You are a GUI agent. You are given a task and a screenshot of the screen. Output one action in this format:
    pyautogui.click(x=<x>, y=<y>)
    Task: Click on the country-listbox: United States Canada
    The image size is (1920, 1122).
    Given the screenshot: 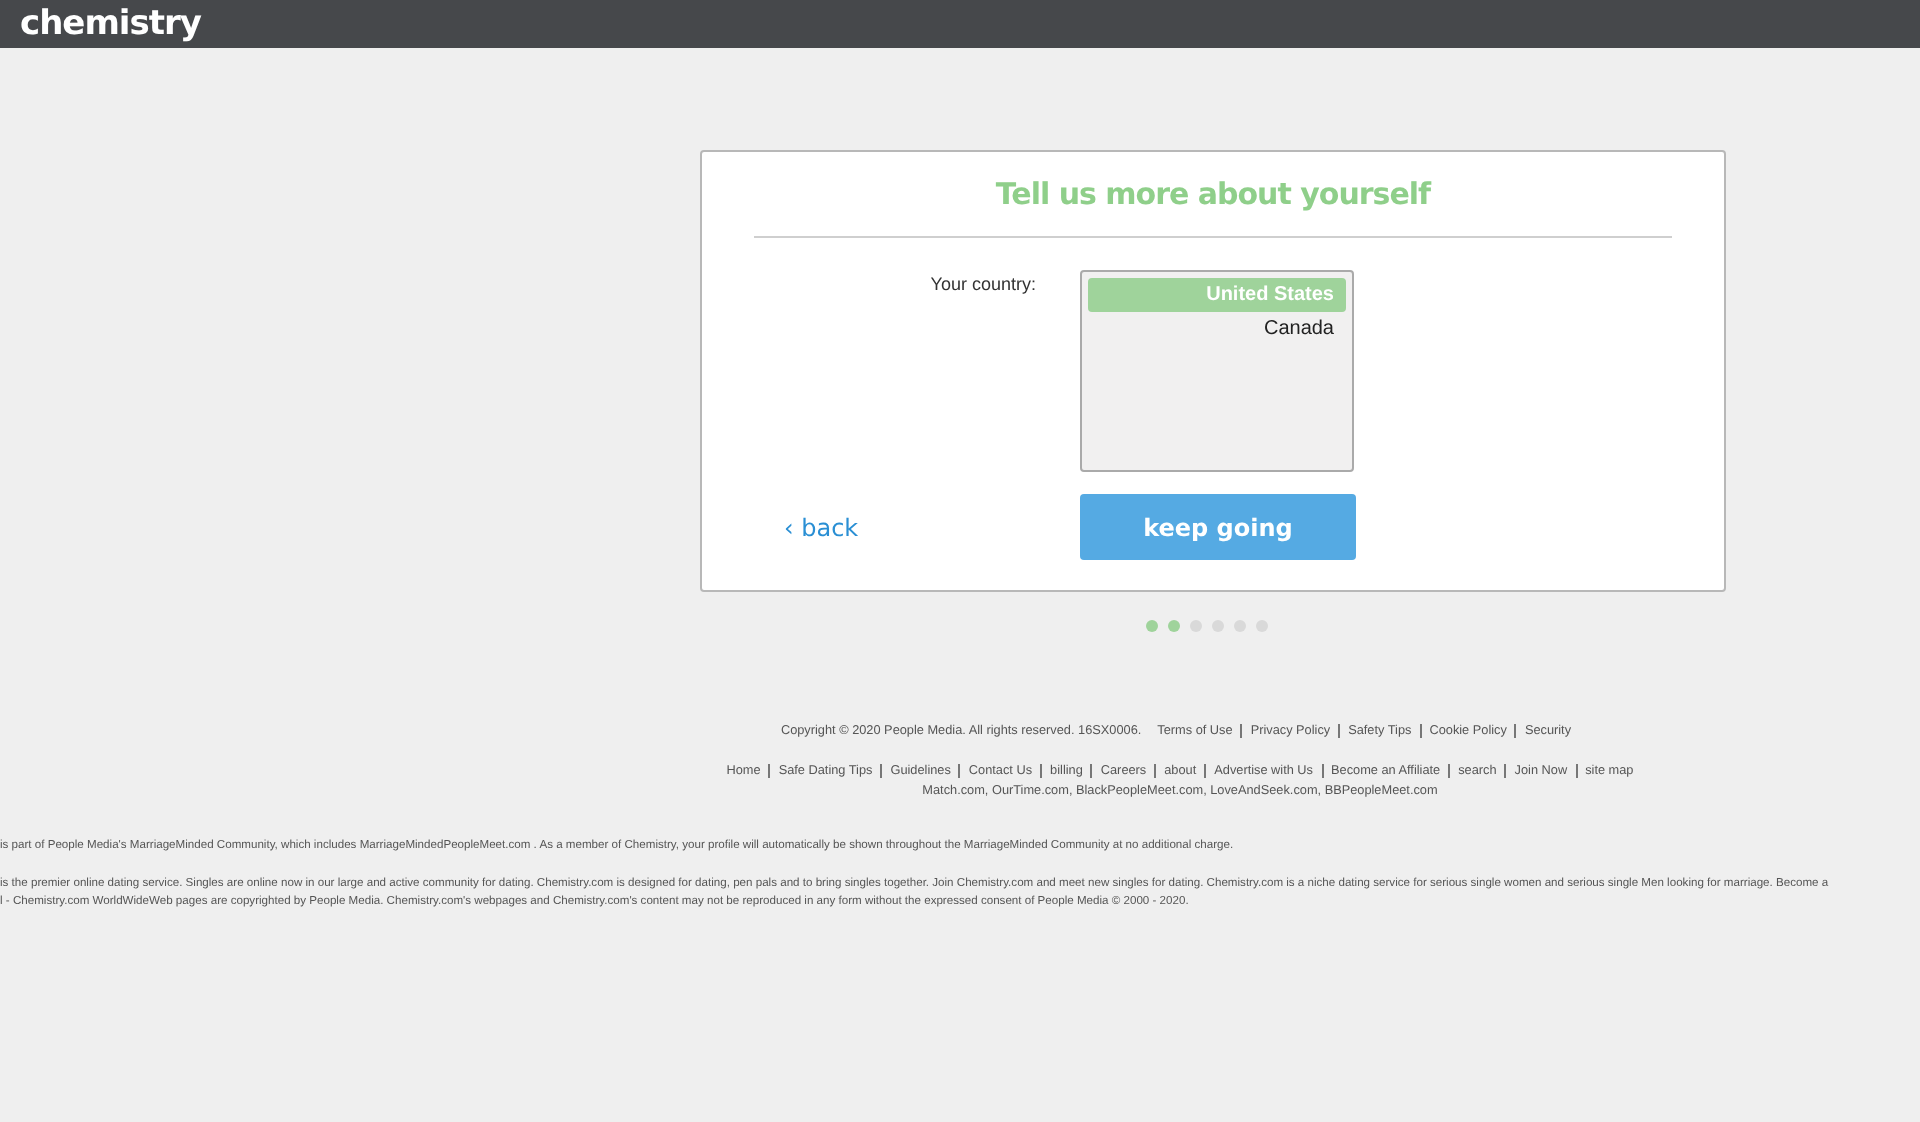 What is the action you would take?
    pyautogui.click(x=1217, y=371)
    